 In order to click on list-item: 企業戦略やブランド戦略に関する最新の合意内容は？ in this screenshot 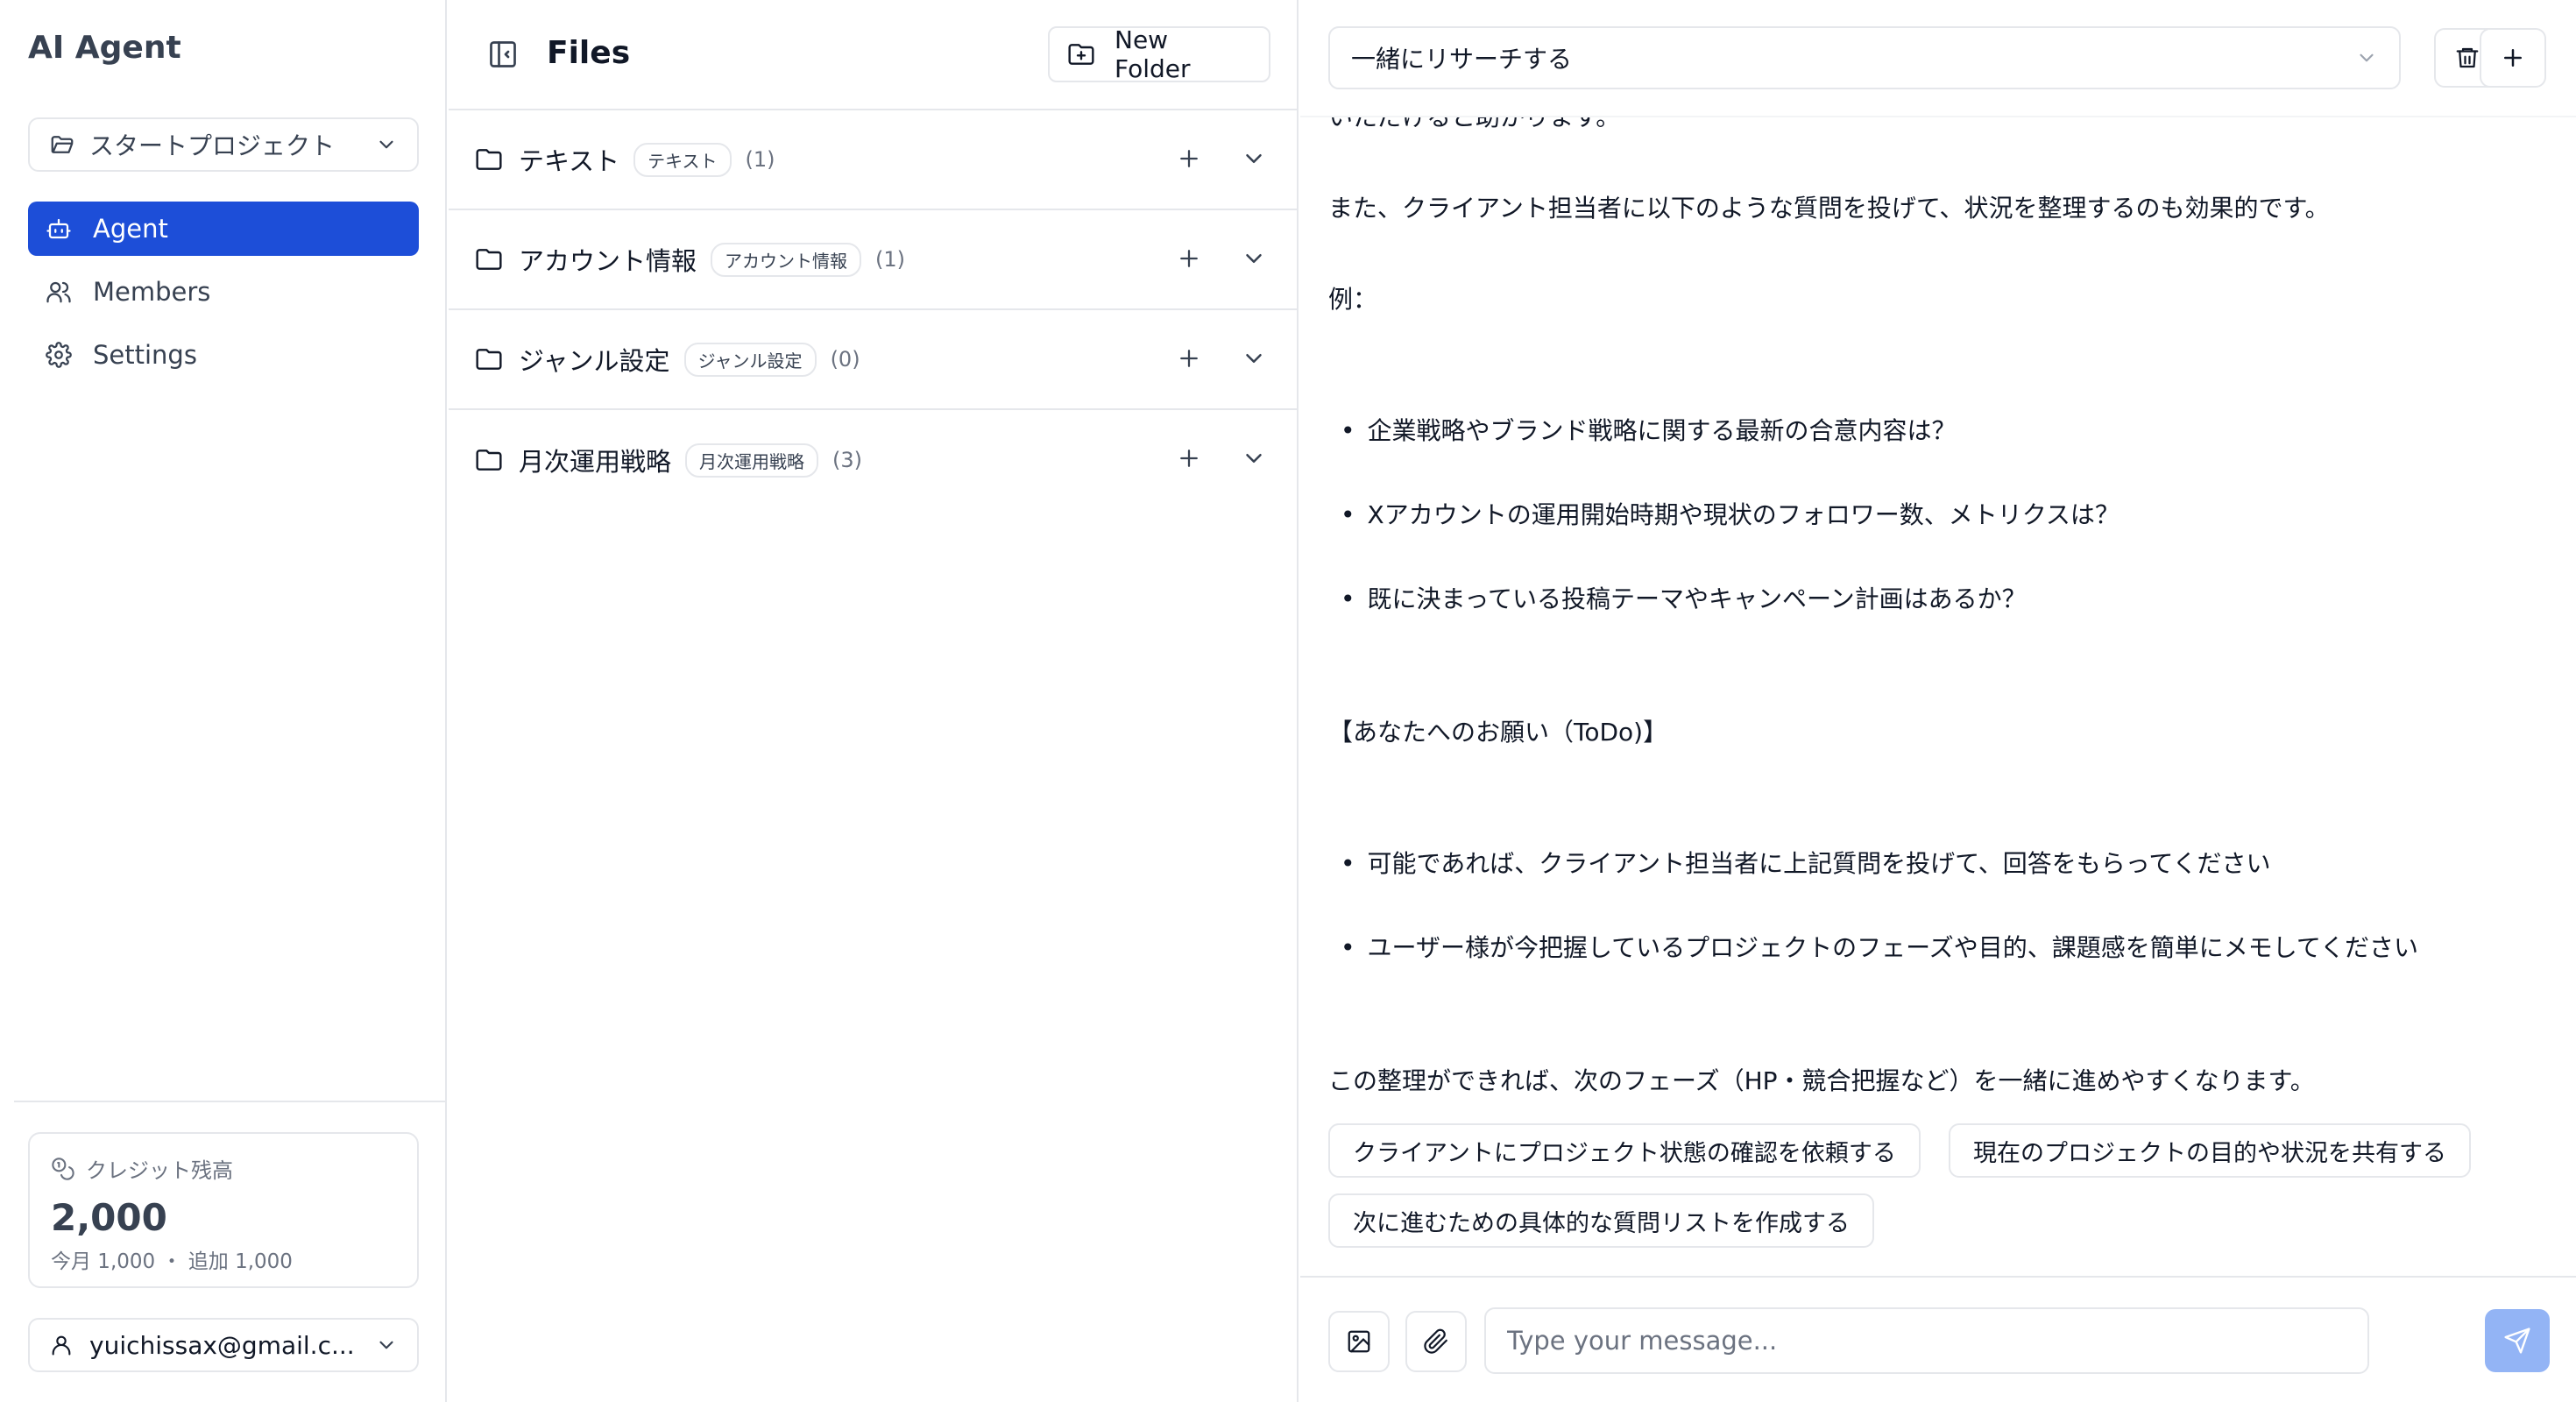, I will do `click(1649, 430)`.